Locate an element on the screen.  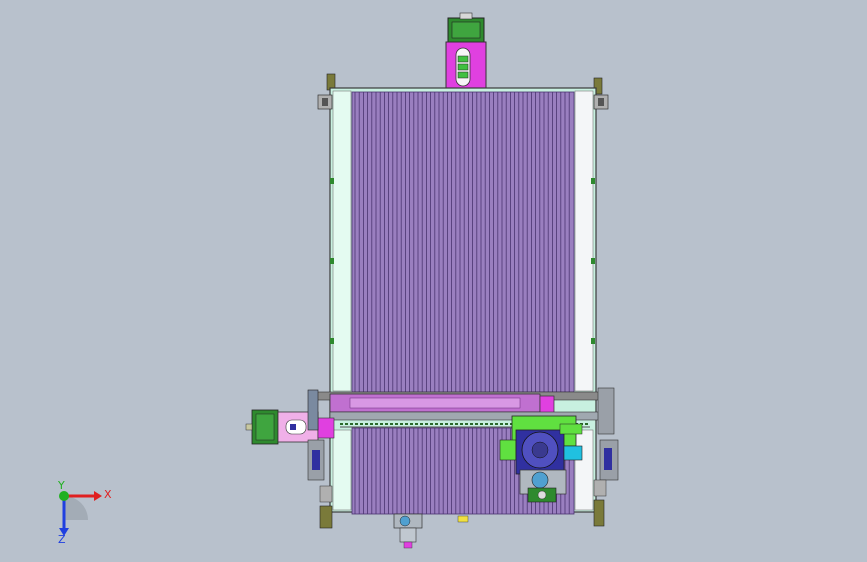
bottom-fitting is located at coordinates (431, 531).